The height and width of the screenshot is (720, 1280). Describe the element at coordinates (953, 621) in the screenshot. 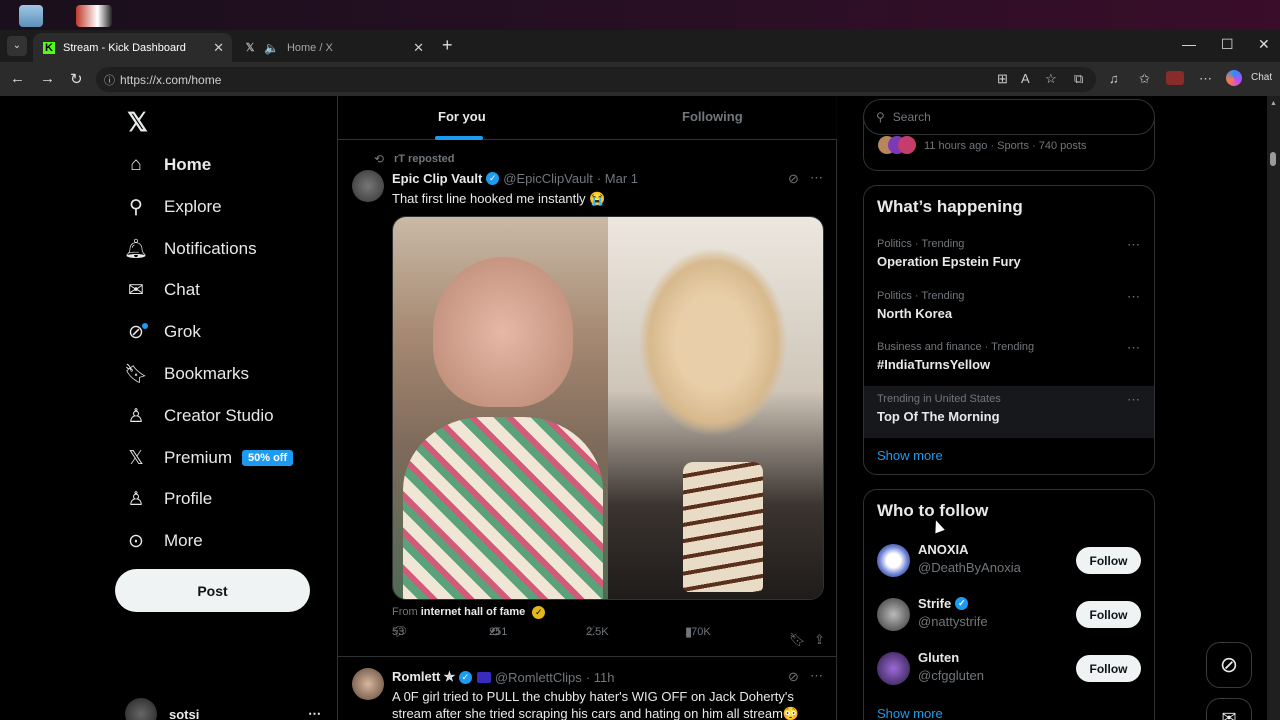

I see `suggestion-handle: @nattystrife` at that location.